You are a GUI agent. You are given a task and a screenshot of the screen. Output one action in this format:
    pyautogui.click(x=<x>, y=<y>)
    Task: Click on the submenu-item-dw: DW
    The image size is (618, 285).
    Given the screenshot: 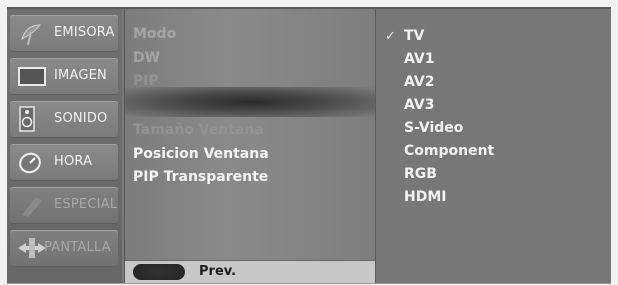 What is the action you would take?
    pyautogui.click(x=146, y=58)
    